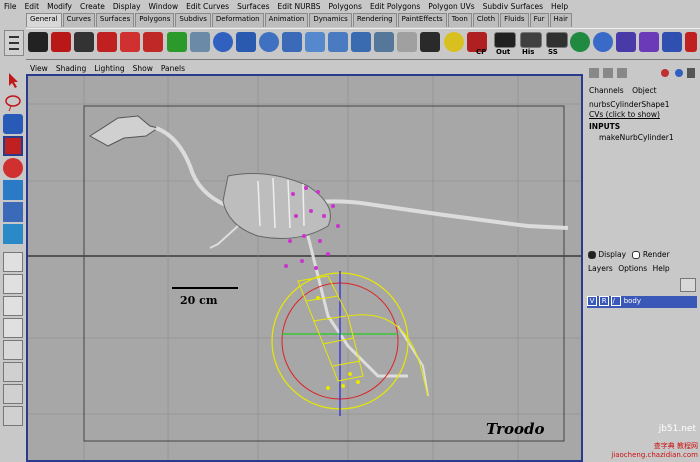 The width and height of the screenshot is (700, 462). What do you see at coordinates (253, 6) in the screenshot?
I see `menu-surfaces: Surfaces` at bounding box center [253, 6].